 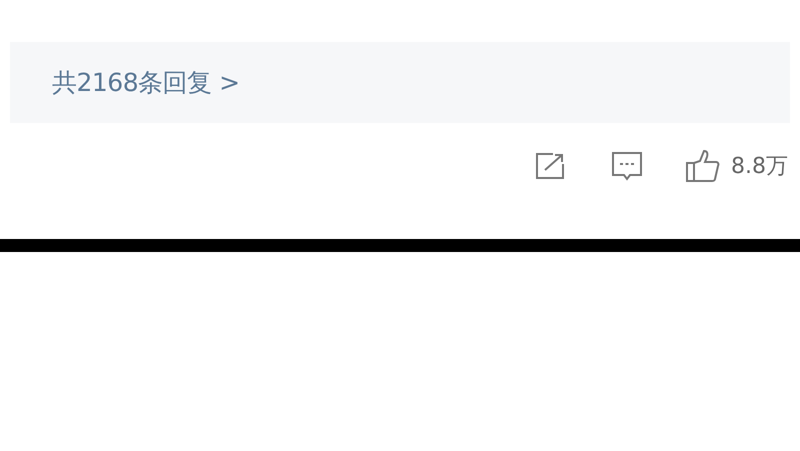 I want to click on comment-button, so click(x=627, y=166).